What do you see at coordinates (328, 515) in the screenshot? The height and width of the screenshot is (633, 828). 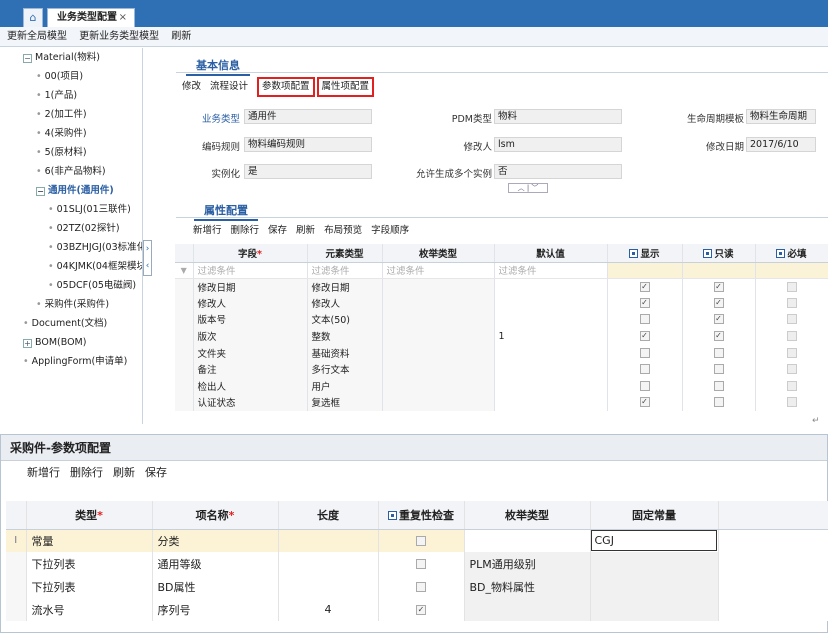 I see `col-length: 长度` at bounding box center [328, 515].